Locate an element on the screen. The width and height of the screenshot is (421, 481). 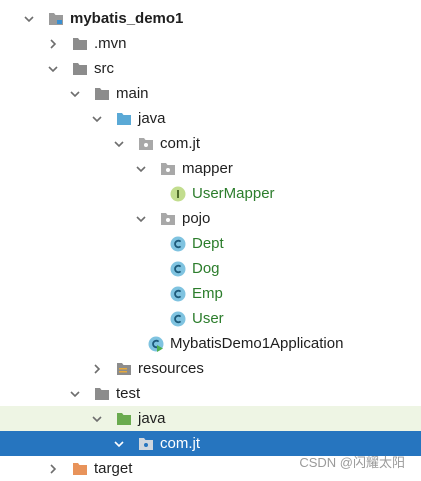
tree-item-mybatisdemo1application: MybatisDemo1Application is located at coordinates (210, 343).